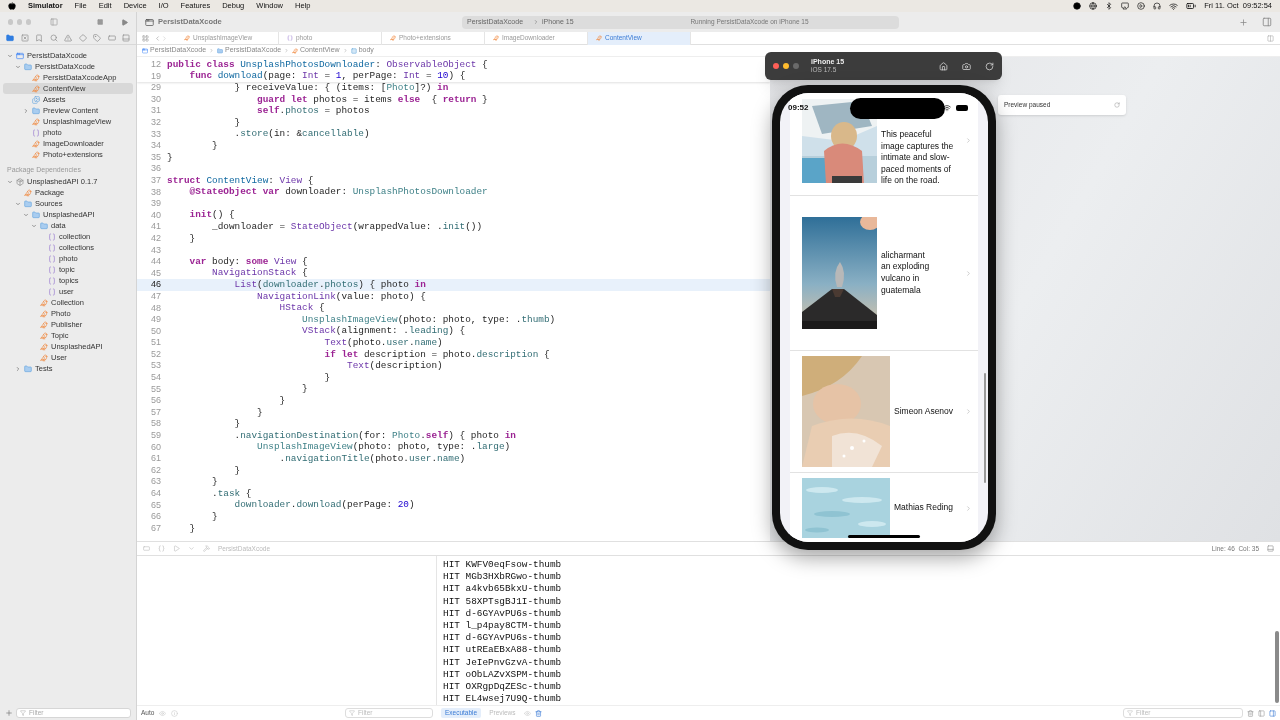  I want to click on code-line: List(downloader.photos) { photo in, so click(329, 285).